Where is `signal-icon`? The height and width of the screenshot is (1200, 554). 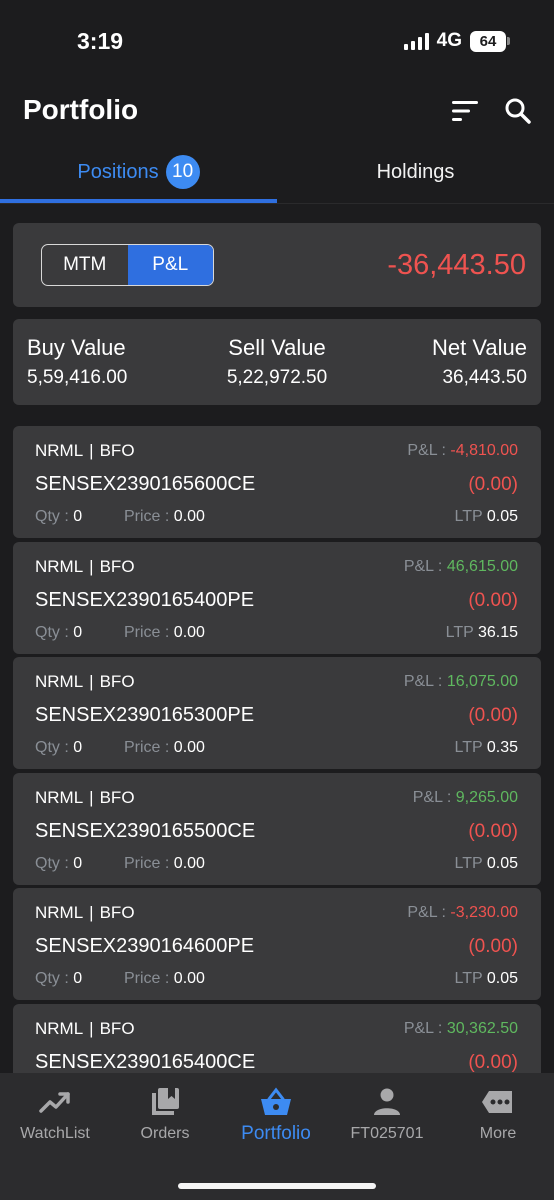
signal-icon is located at coordinates (416, 41).